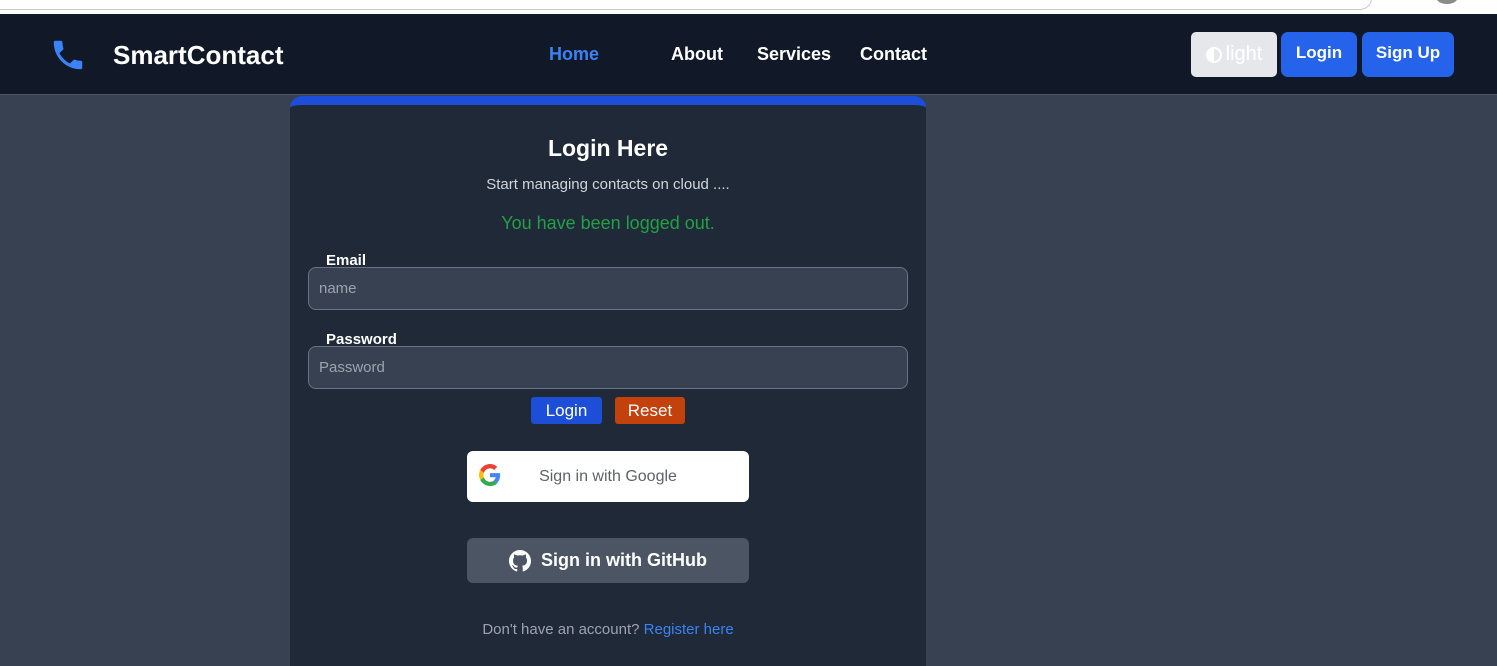 This screenshot has width=1497, height=666. I want to click on nav-link-home: Home, so click(574, 54).